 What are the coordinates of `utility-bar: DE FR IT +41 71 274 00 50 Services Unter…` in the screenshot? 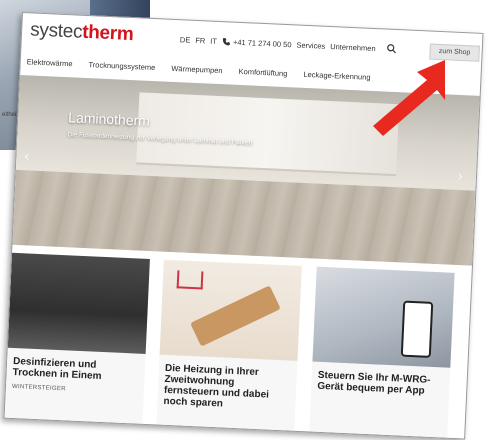 It's located at (293, 44).